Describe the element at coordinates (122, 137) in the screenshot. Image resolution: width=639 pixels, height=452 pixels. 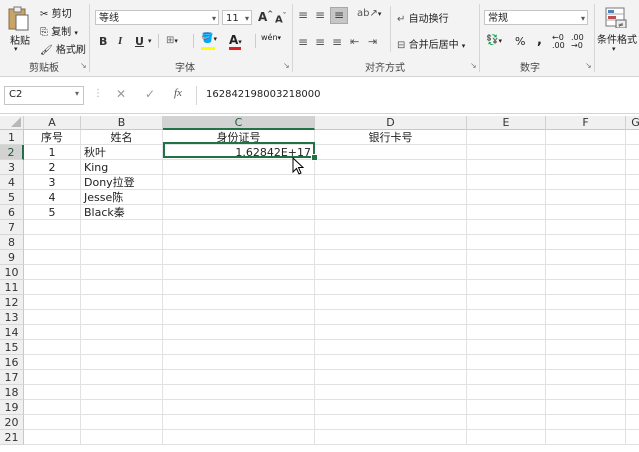
I see `cell-b1: 姓名` at that location.